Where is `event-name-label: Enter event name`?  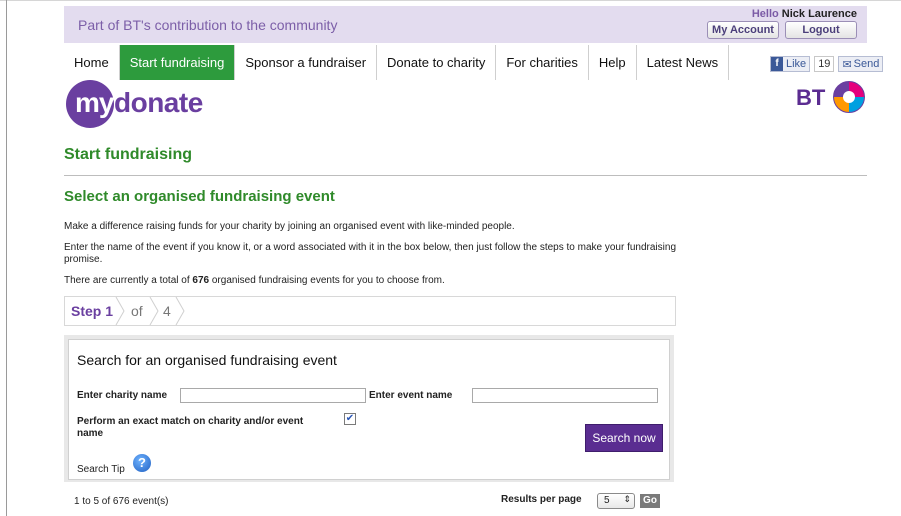 event-name-label: Enter event name is located at coordinates (411, 395).